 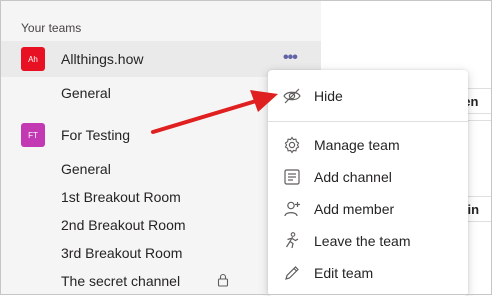 I want to click on menu-separator, so click(x=368, y=121).